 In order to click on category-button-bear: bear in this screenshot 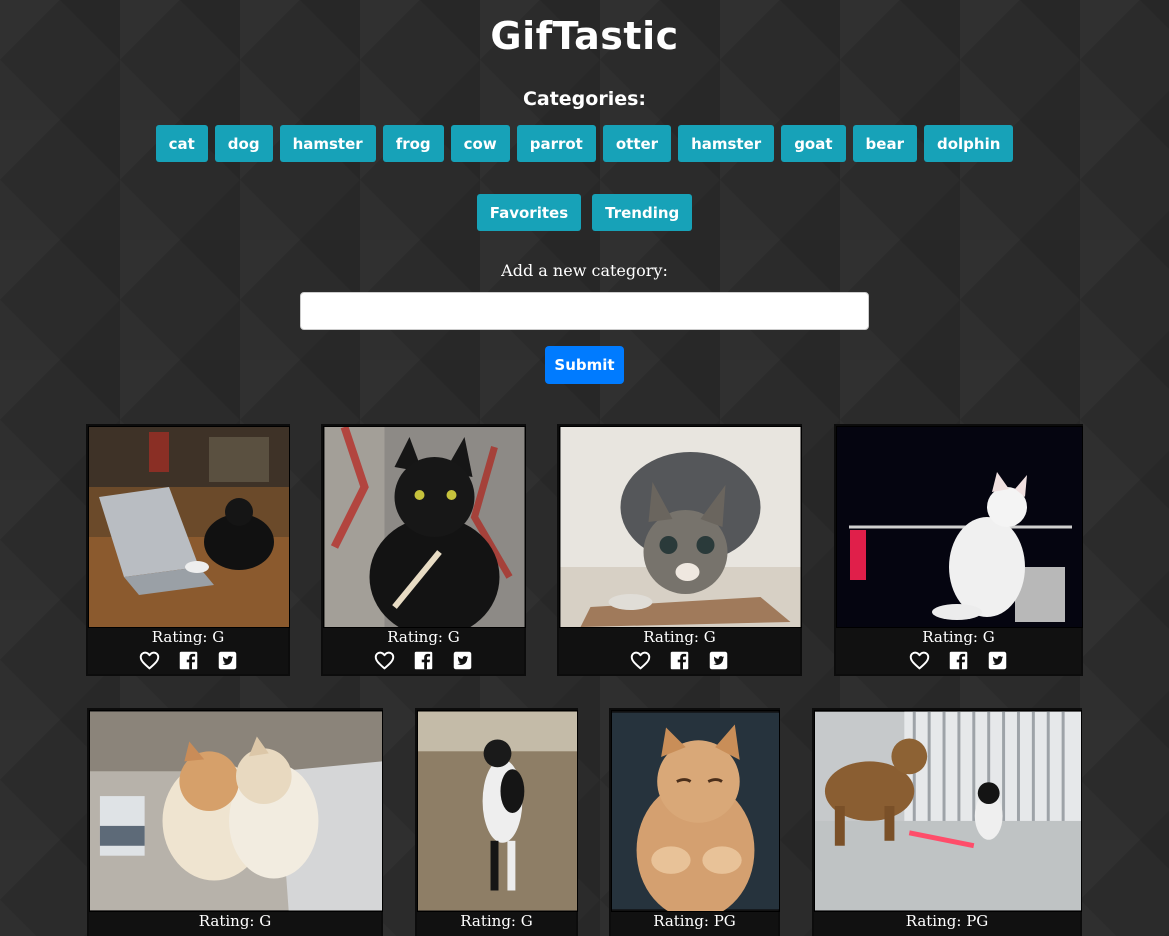, I will do `click(884, 143)`.